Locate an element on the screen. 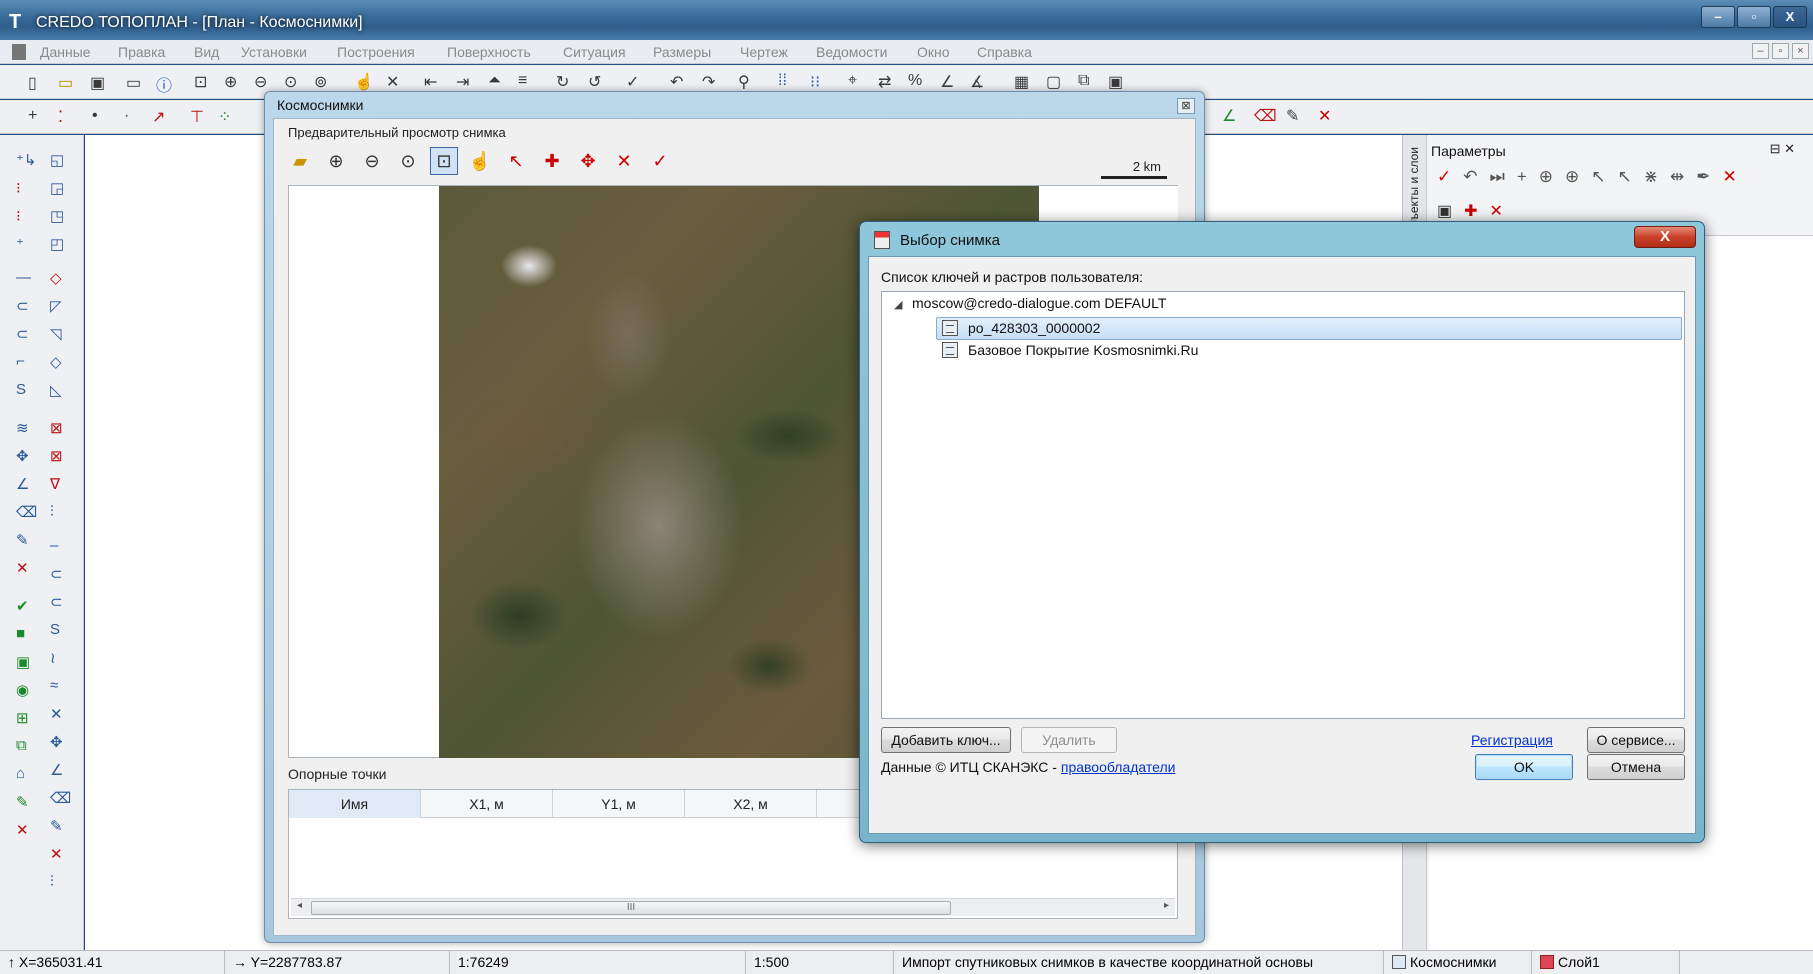  undo-arrow-icon: ⇤ is located at coordinates (430, 82).